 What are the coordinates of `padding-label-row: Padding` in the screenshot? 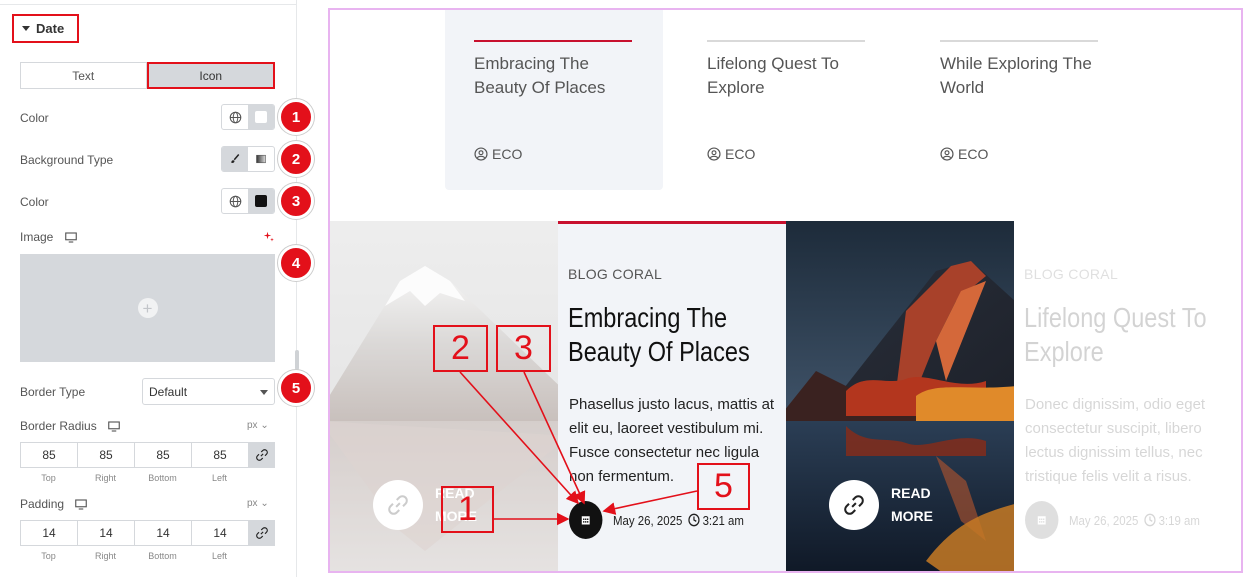 It's located at (54, 504).